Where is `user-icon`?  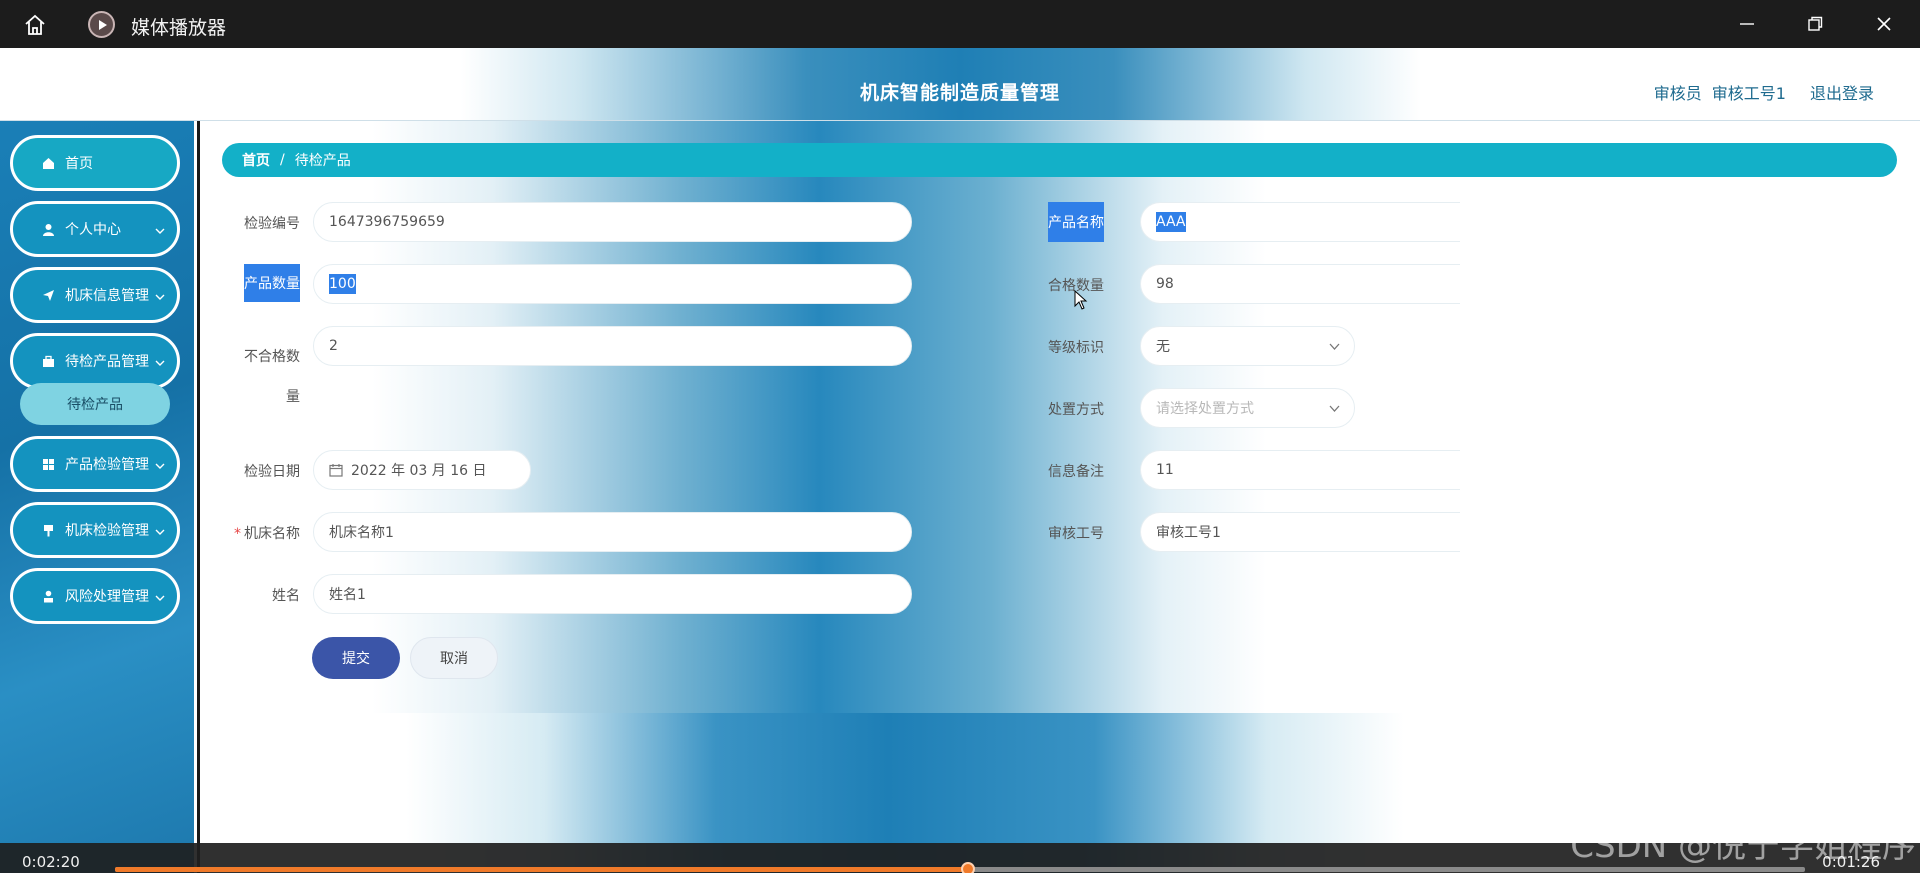 user-icon is located at coordinates (48, 229).